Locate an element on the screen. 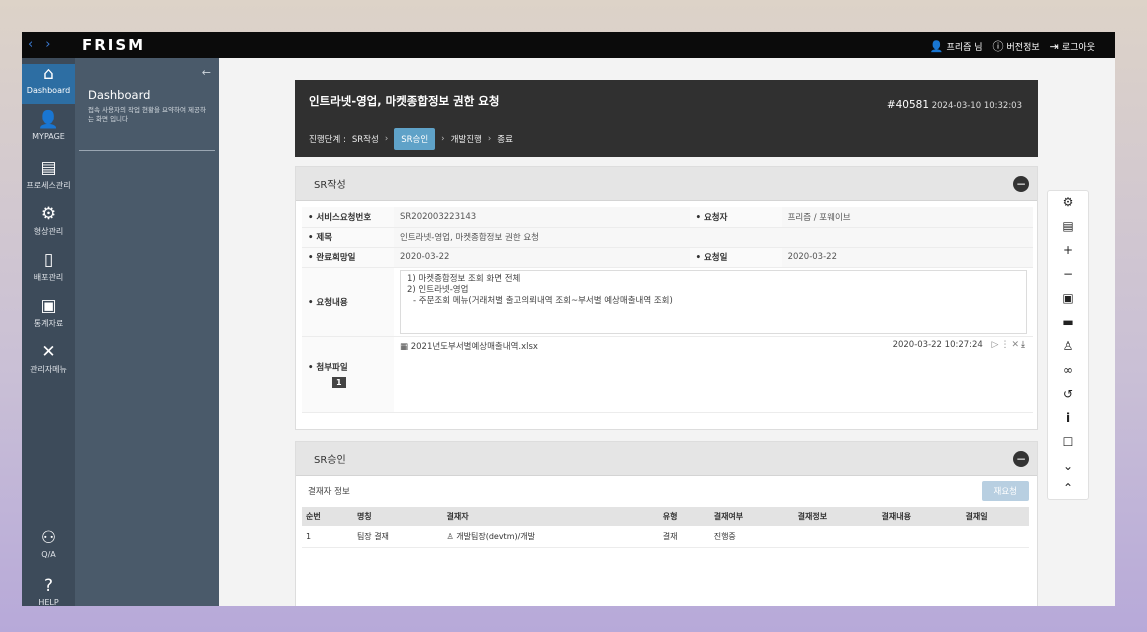  comment-icon: ☐ is located at coordinates (1068, 442).